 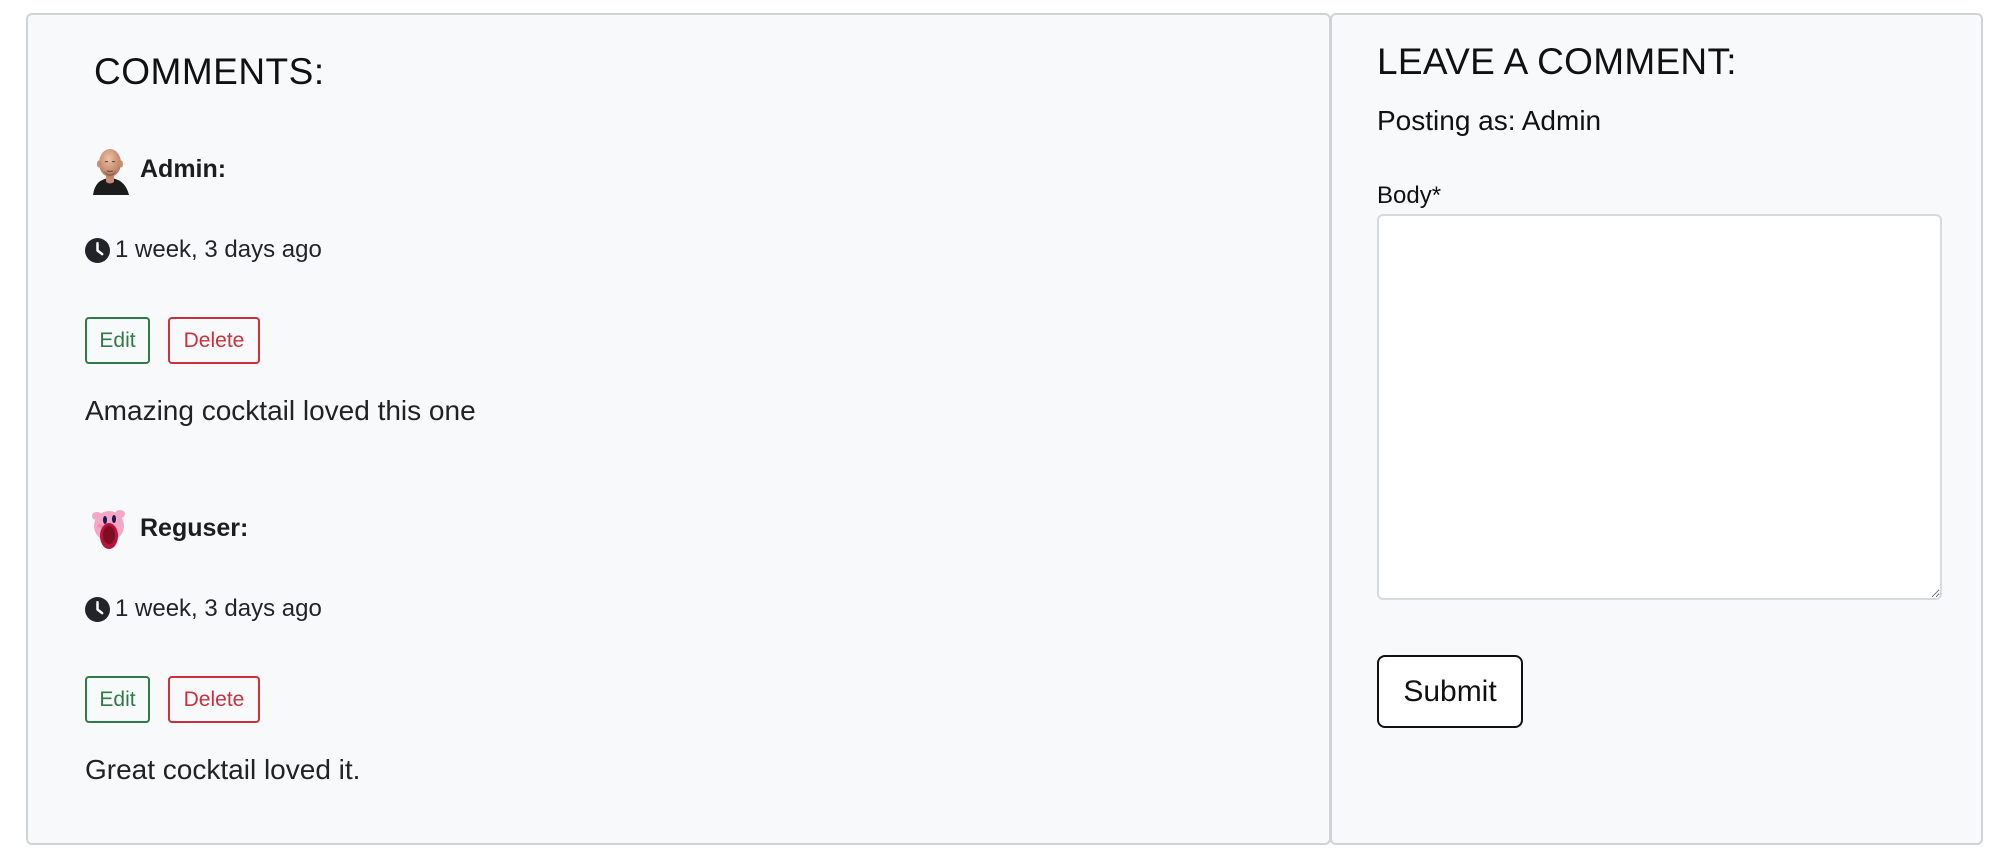 I want to click on submit-button: Submit, so click(x=1450, y=691).